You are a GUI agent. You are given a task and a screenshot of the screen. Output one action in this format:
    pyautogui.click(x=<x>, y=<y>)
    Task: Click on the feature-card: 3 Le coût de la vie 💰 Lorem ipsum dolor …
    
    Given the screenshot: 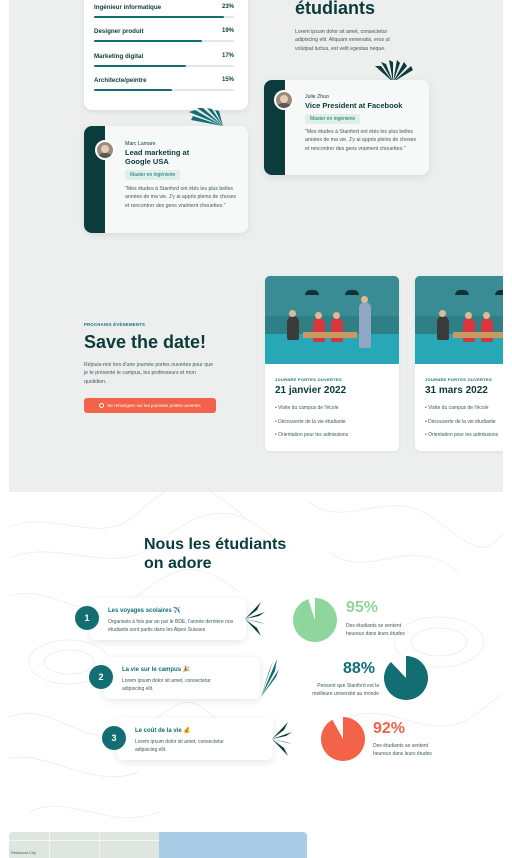 What is the action you would take?
    pyautogui.click(x=187, y=739)
    